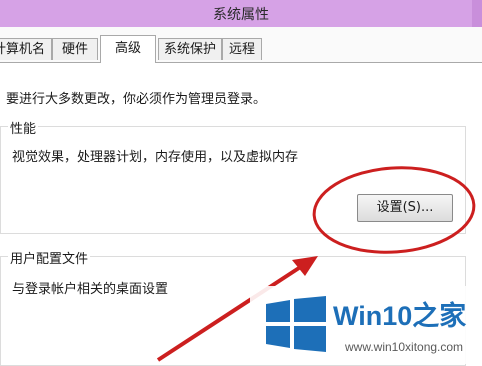  Describe the element at coordinates (404, 347) in the screenshot. I see `watermark-site: www.win10xitong.com` at that location.